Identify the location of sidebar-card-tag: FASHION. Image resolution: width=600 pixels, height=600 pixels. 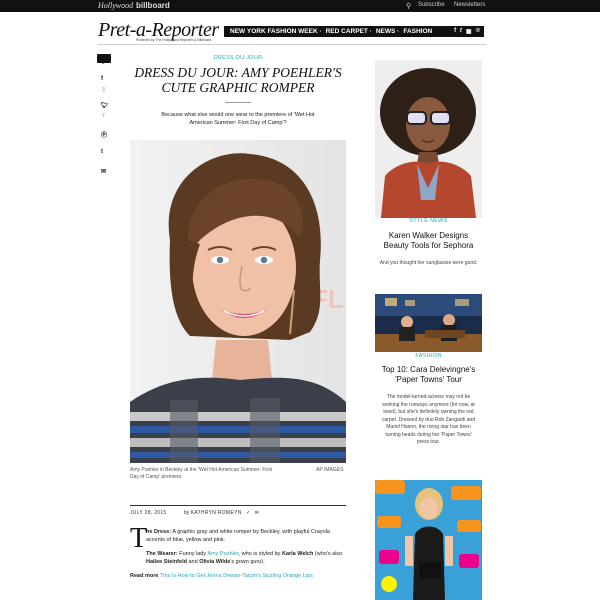
(428, 356).